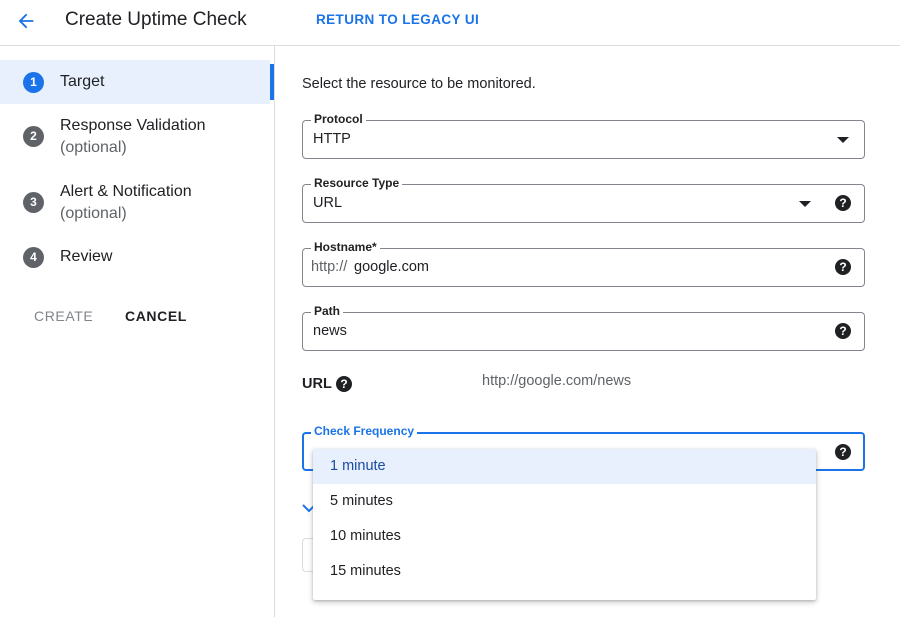  I want to click on protocol-select: Protocol HTTP, so click(583, 135).